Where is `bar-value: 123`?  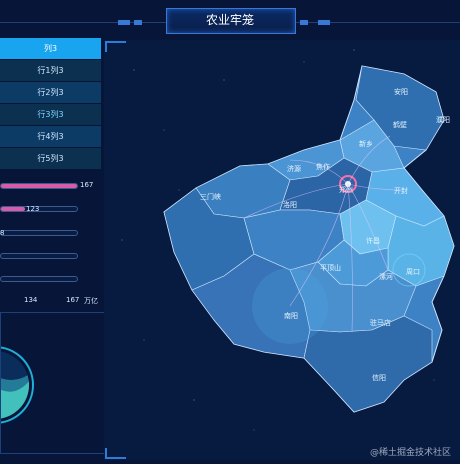 bar-value: 123 is located at coordinates (33, 209).